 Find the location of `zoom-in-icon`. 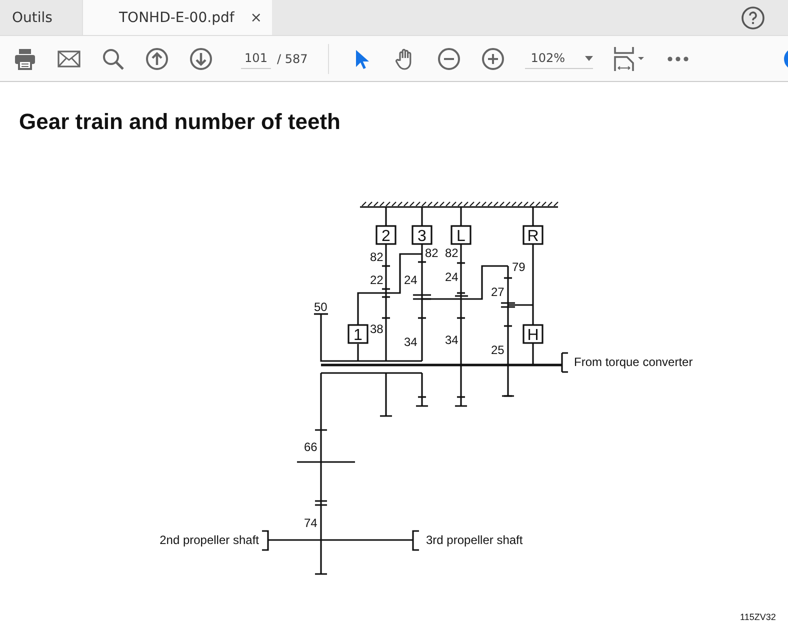

zoom-in-icon is located at coordinates (492, 58).